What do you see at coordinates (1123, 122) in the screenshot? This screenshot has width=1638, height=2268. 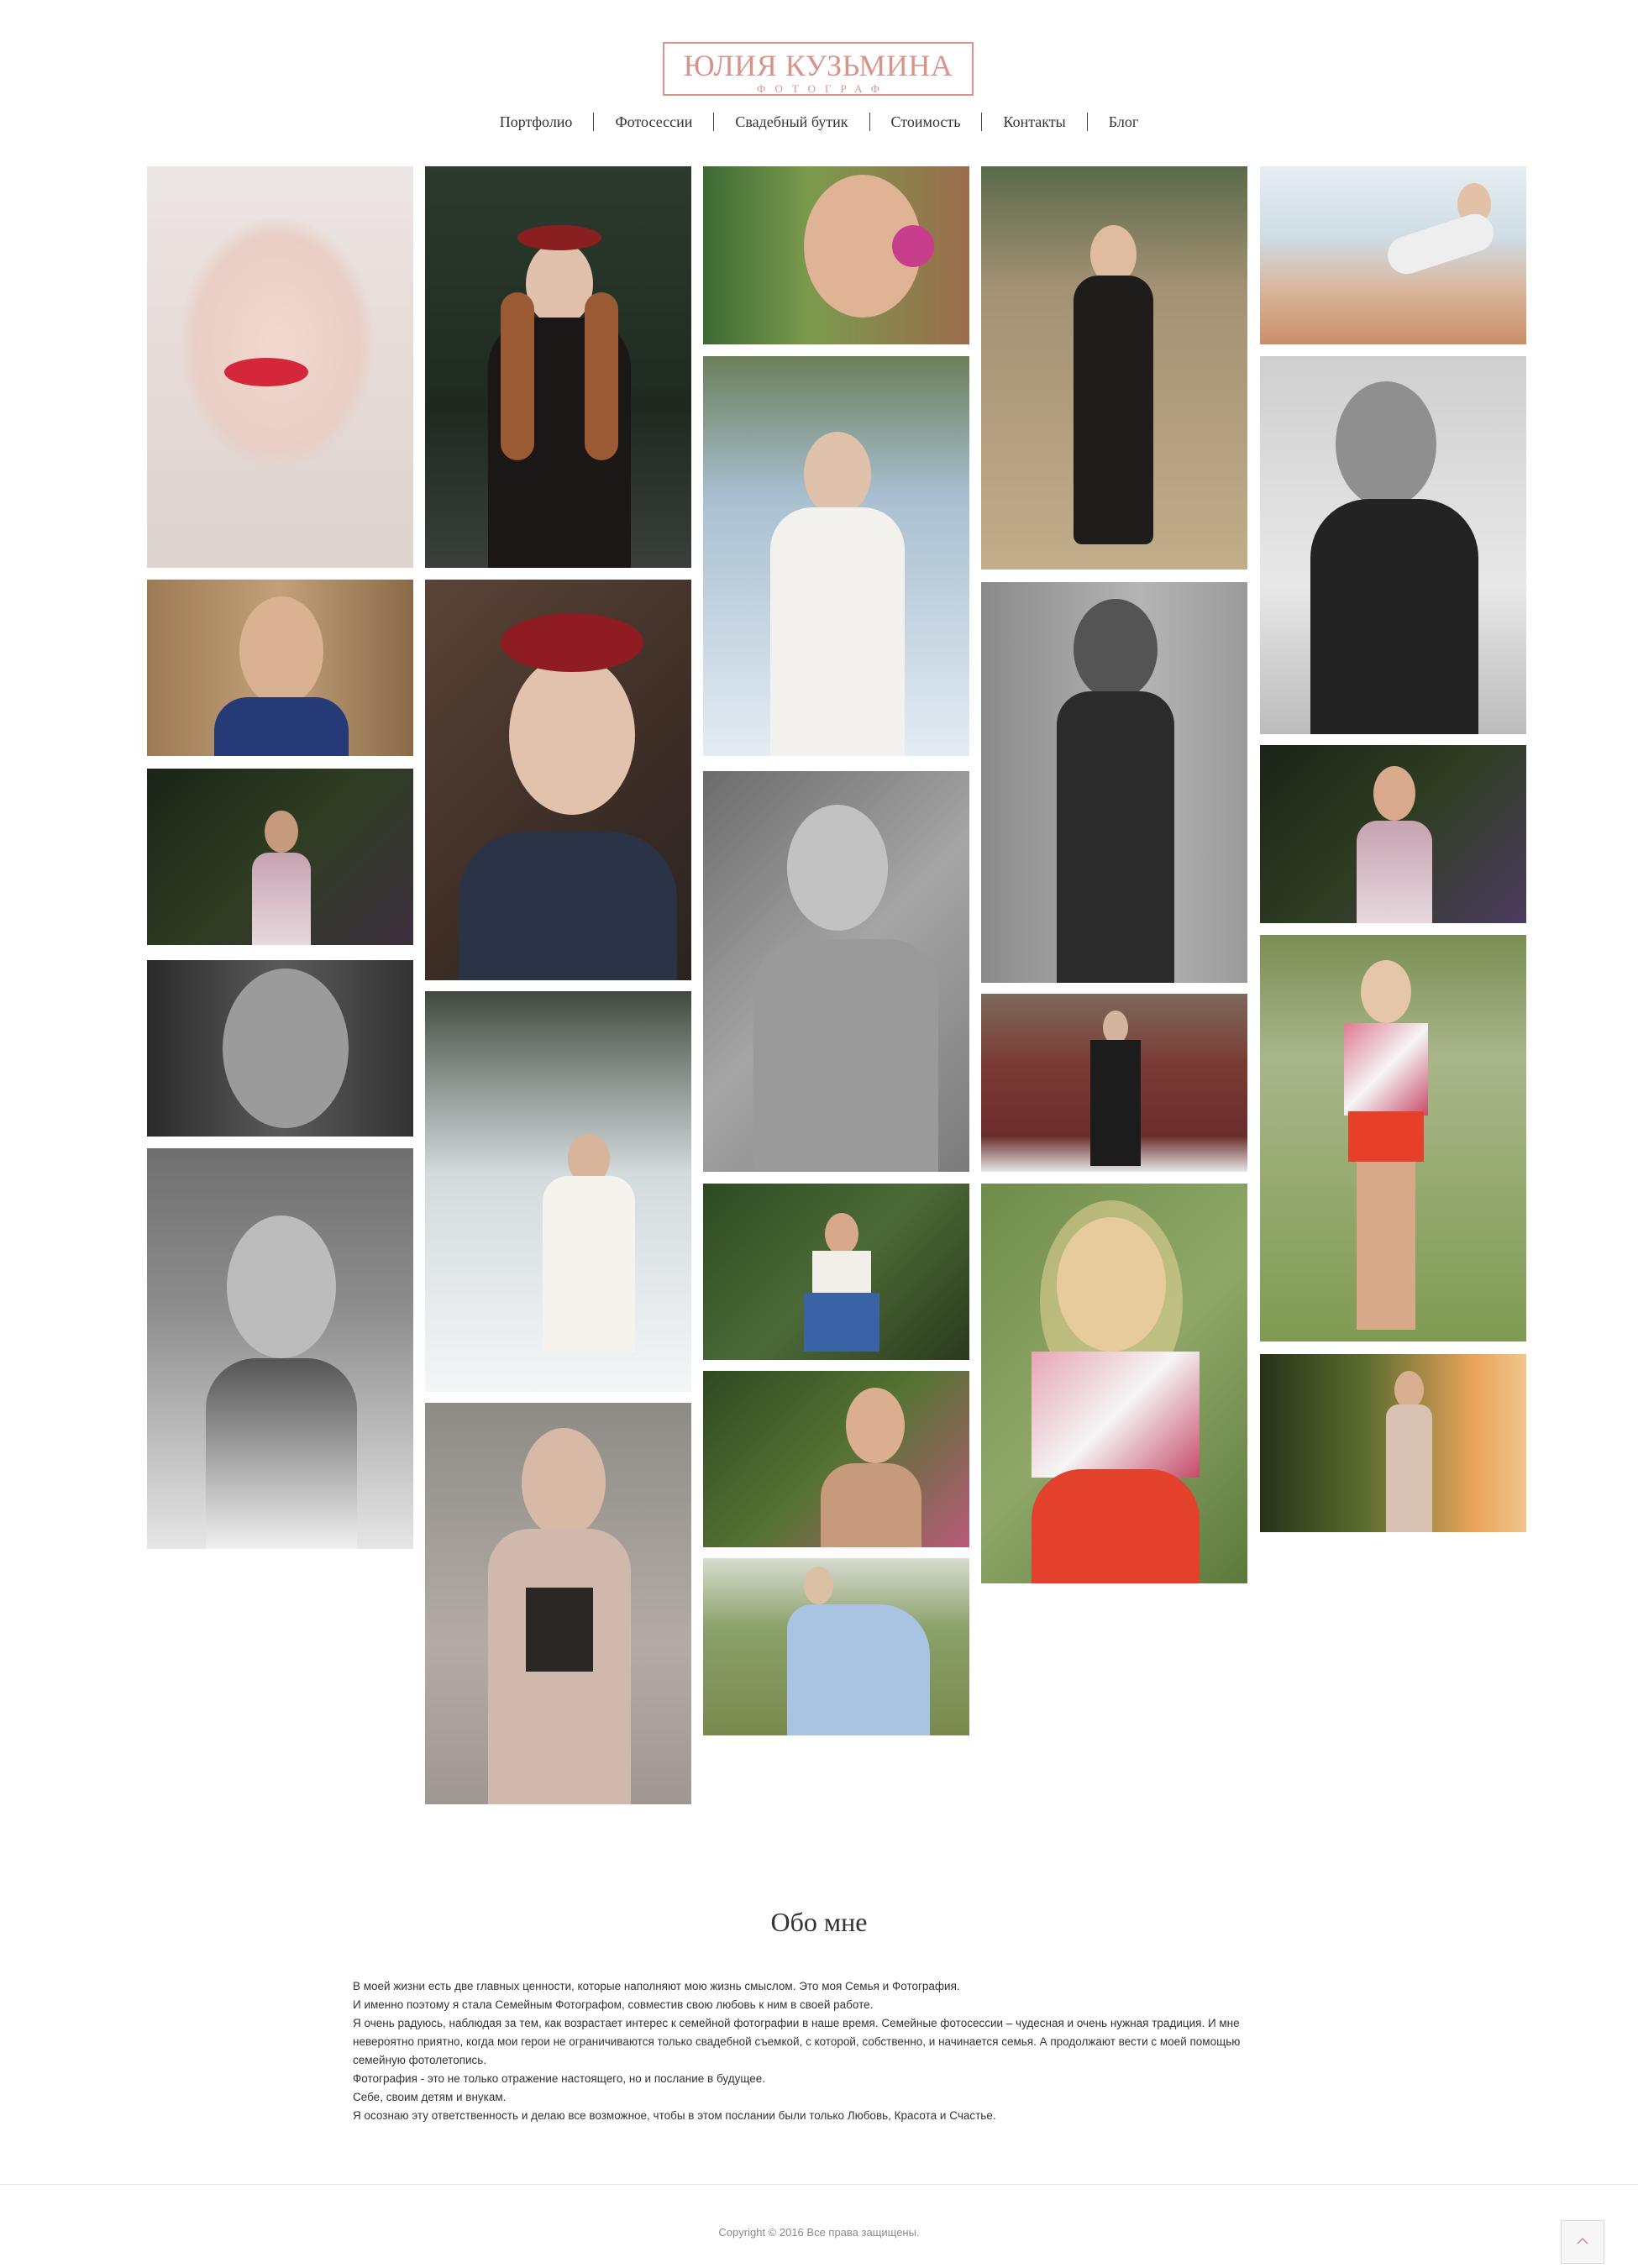 I see `nav-blog: Блог` at bounding box center [1123, 122].